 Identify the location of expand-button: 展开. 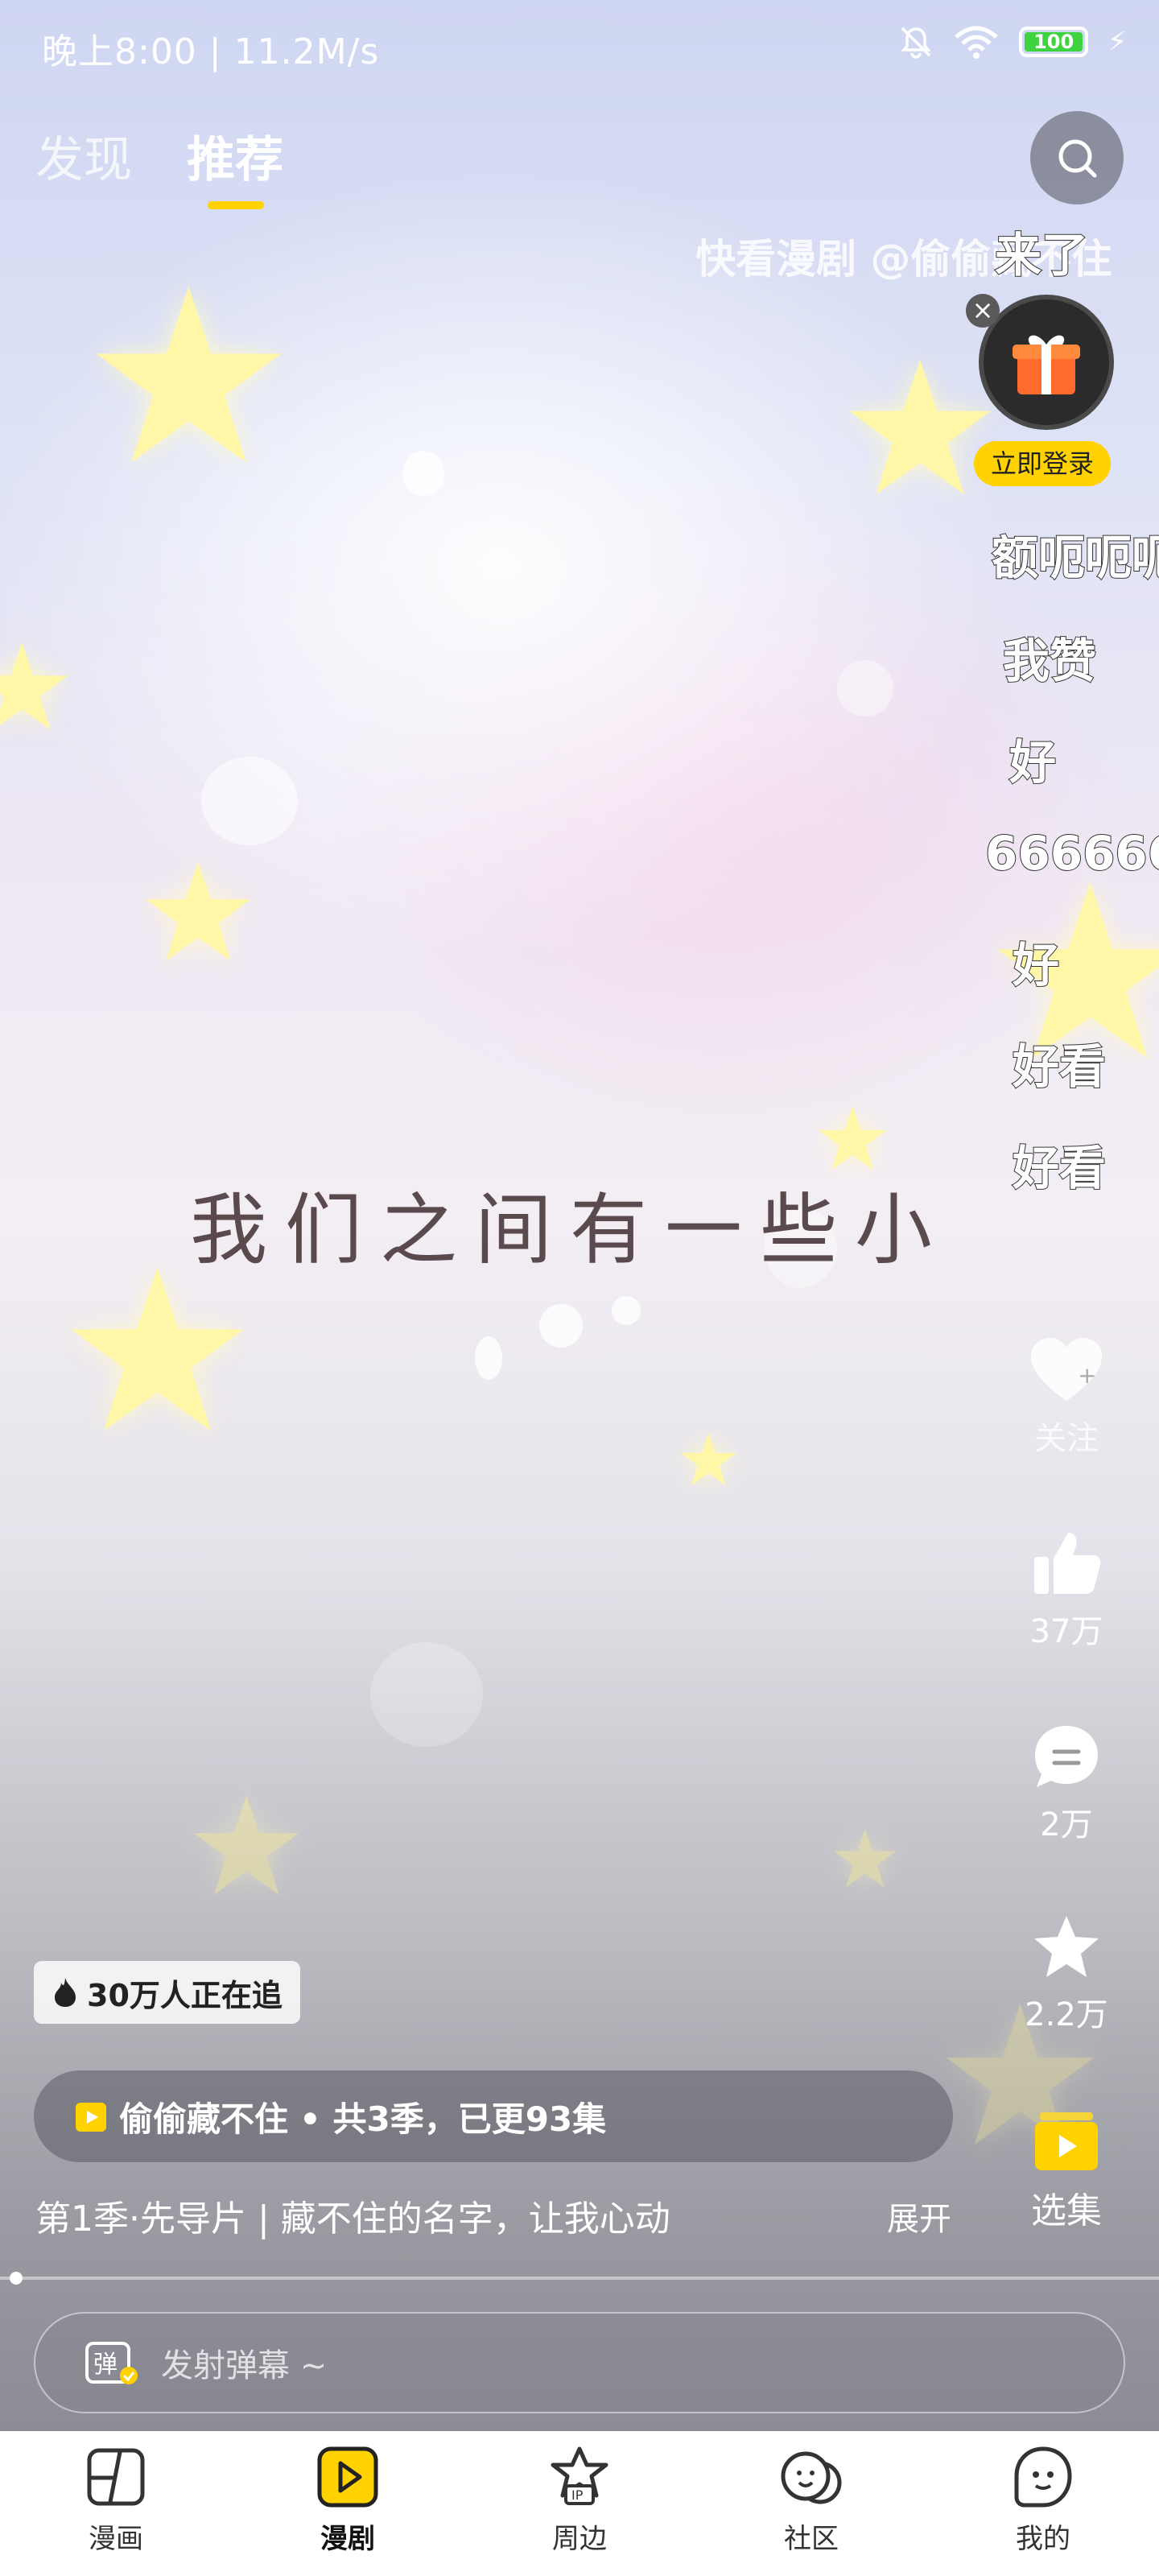
(919, 2216).